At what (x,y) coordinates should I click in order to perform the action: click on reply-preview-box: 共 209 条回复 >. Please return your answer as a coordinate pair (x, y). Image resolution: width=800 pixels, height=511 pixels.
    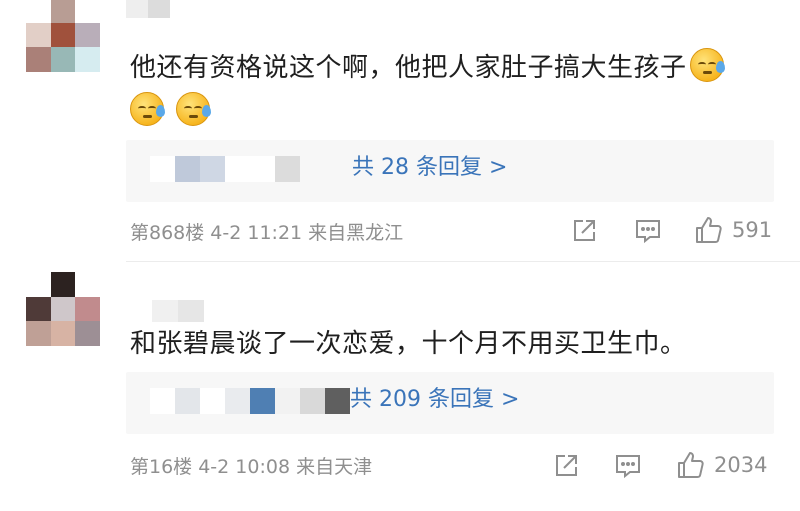
    Looking at the image, I should click on (450, 403).